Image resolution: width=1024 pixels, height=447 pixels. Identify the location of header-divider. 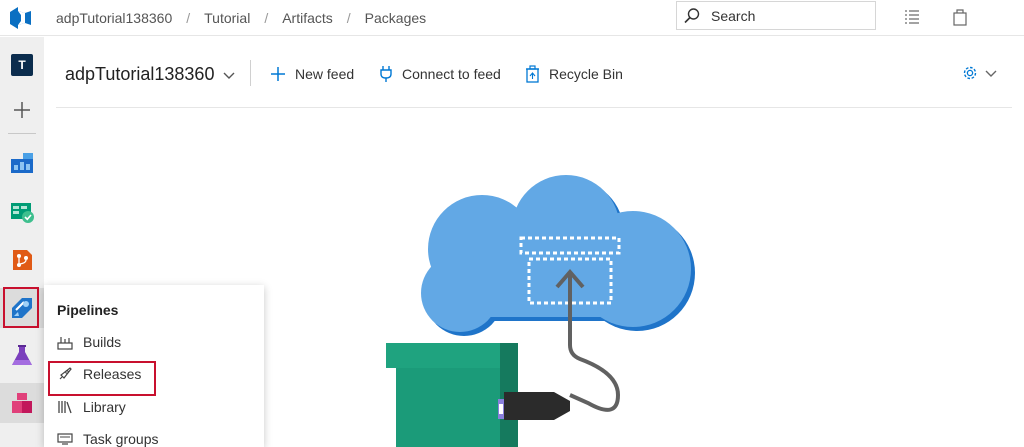
(250, 73).